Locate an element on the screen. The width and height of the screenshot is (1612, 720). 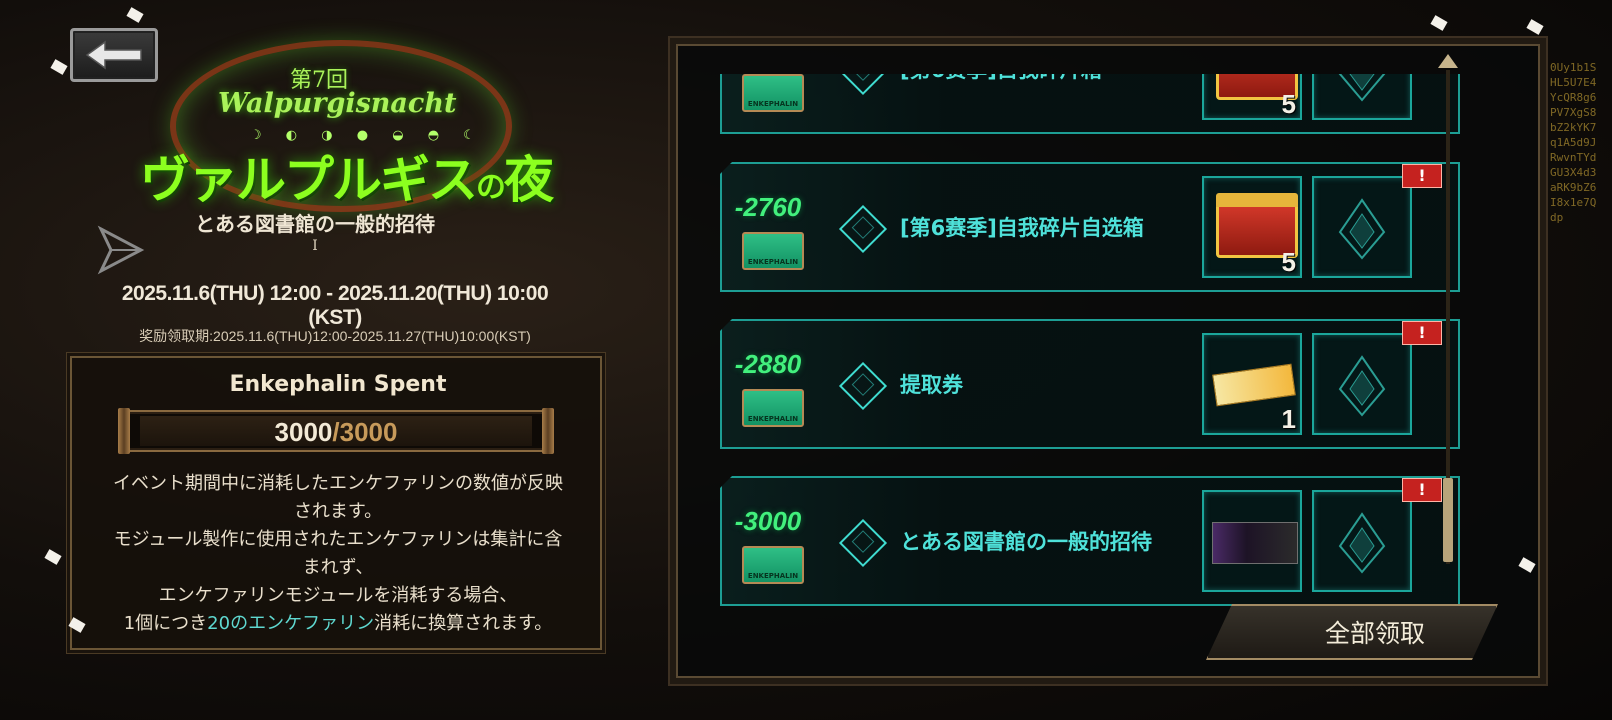
share-arrow-icon is located at coordinates (120, 250).